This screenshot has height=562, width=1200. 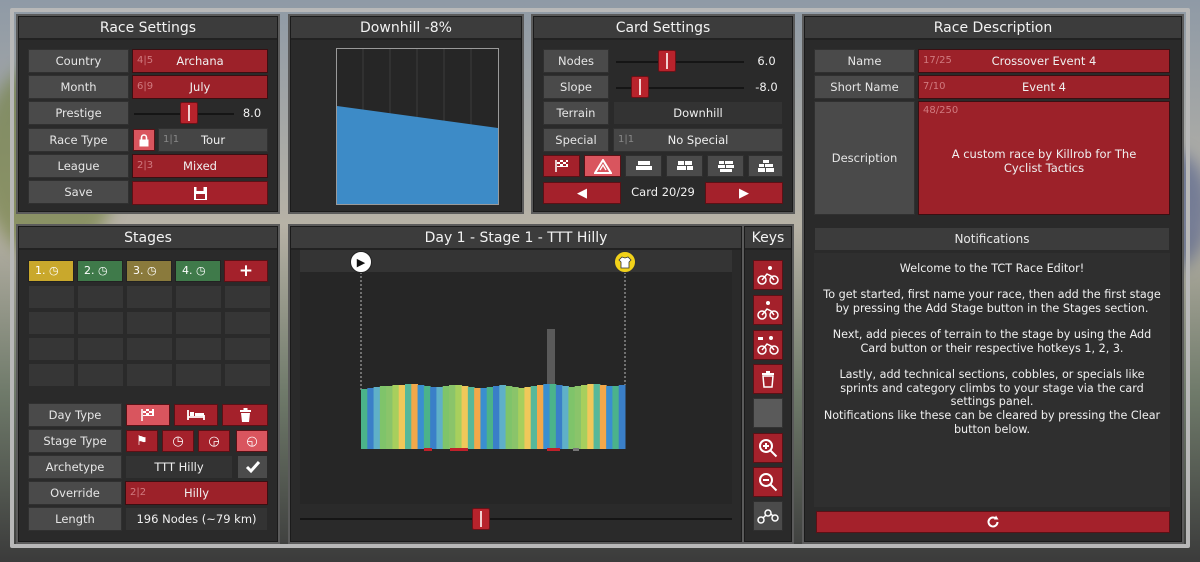 I want to click on terrain-value: Downhill, so click(x=698, y=113).